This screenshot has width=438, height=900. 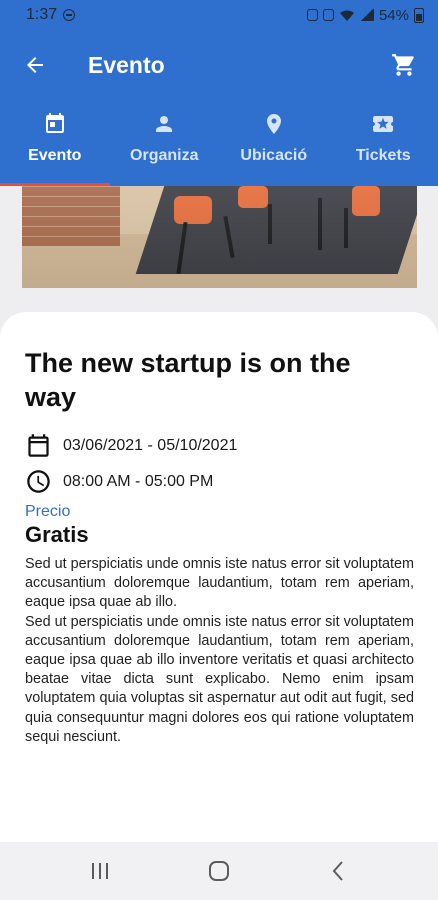 What do you see at coordinates (393, 15) in the screenshot?
I see `battery-percent: 54%` at bounding box center [393, 15].